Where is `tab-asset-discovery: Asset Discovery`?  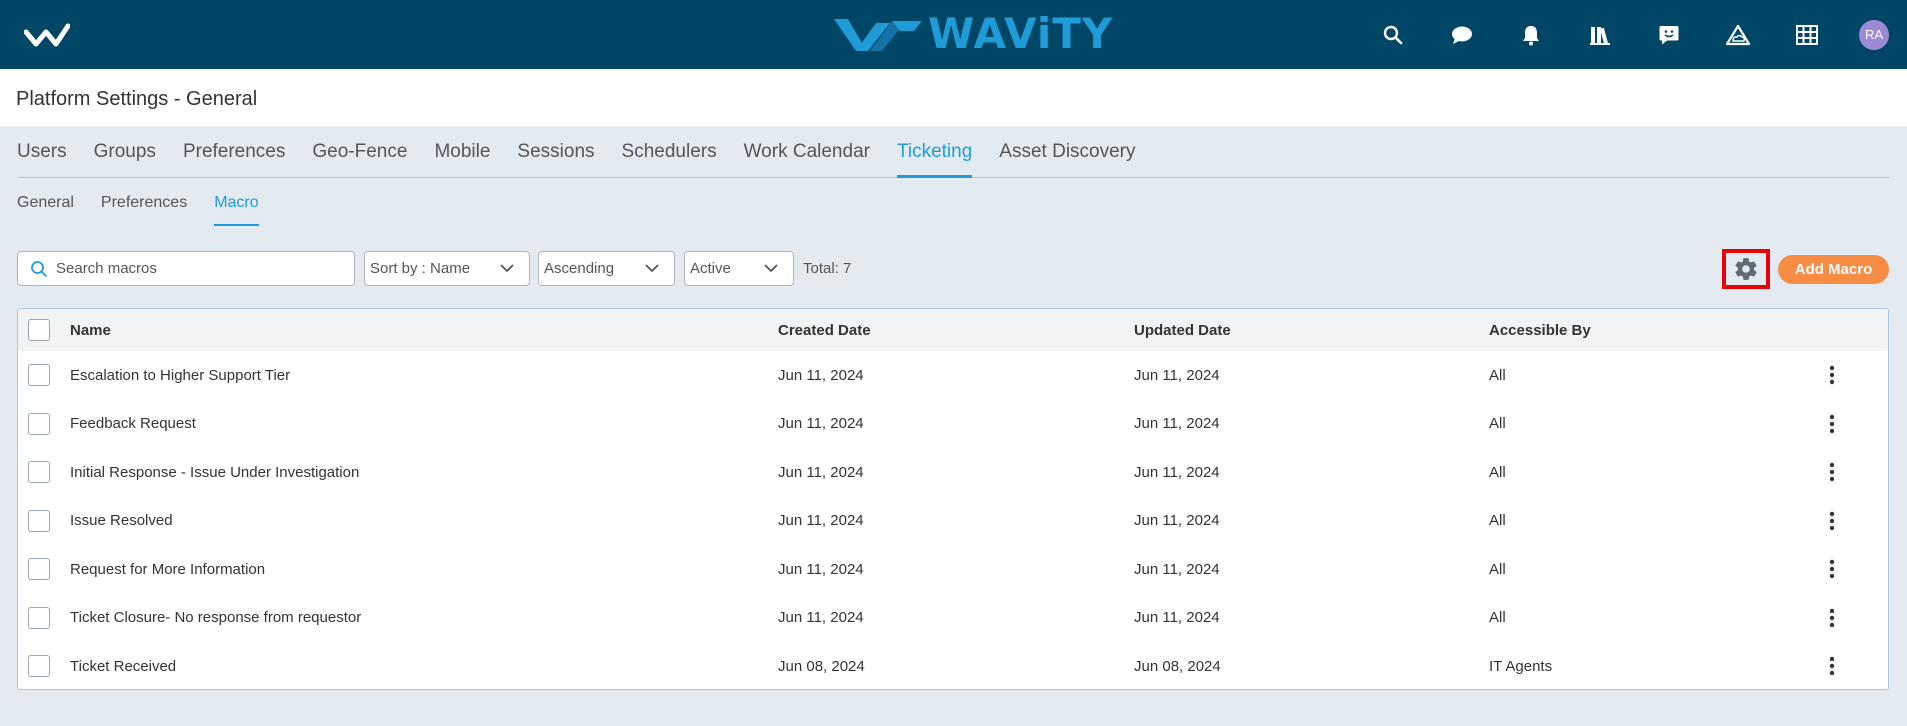 tab-asset-discovery: Asset Discovery is located at coordinates (1067, 152).